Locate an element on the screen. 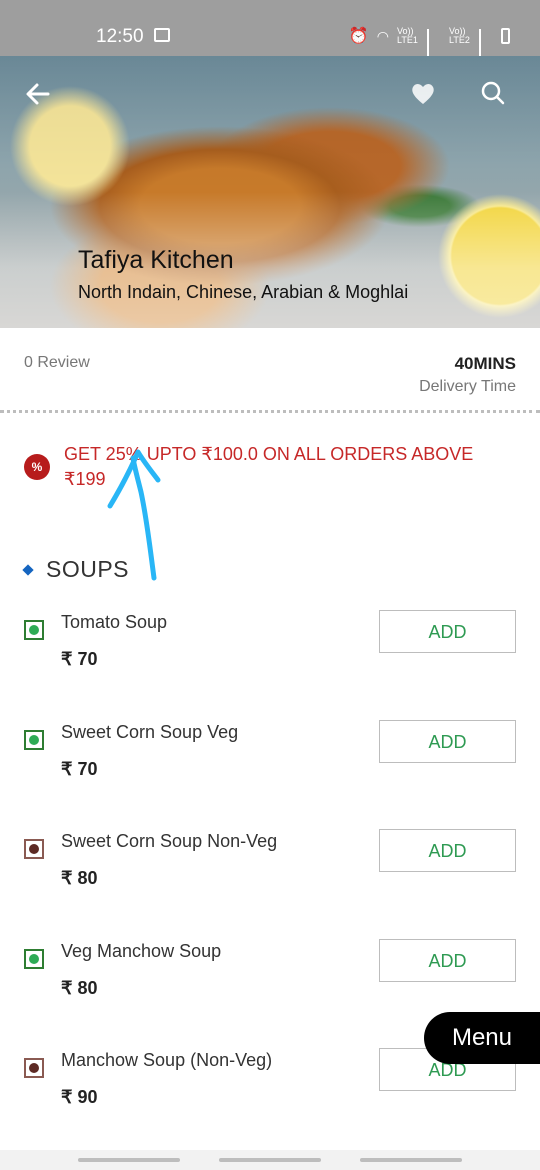  item-name: Veg Manchow Soup is located at coordinates (141, 951).